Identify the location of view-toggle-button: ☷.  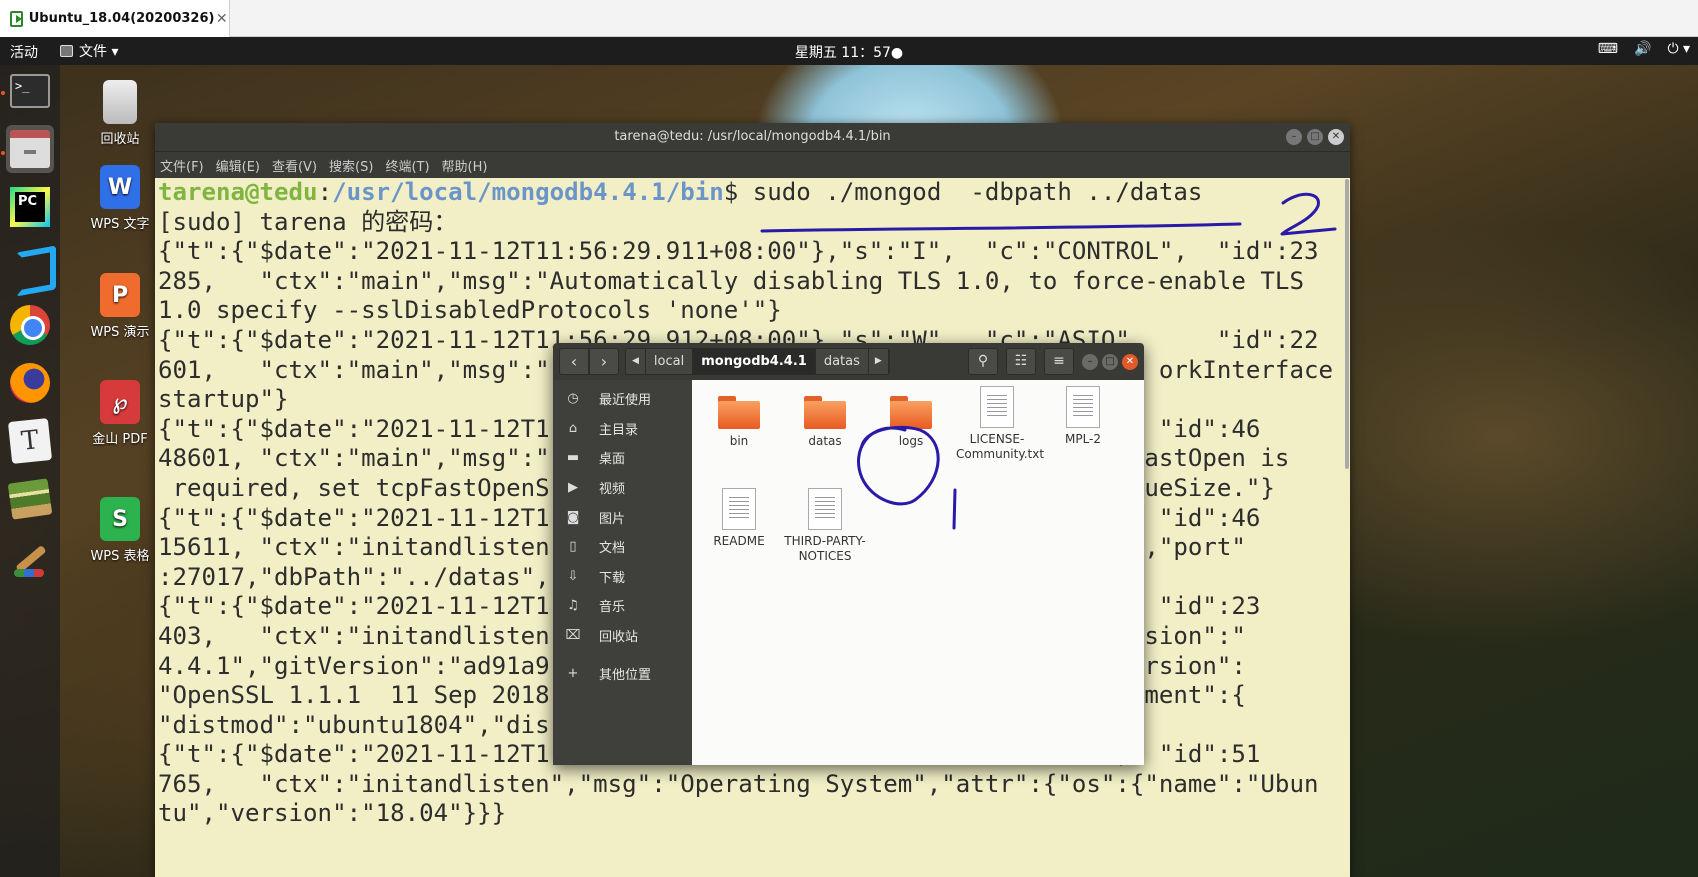
(1021, 361).